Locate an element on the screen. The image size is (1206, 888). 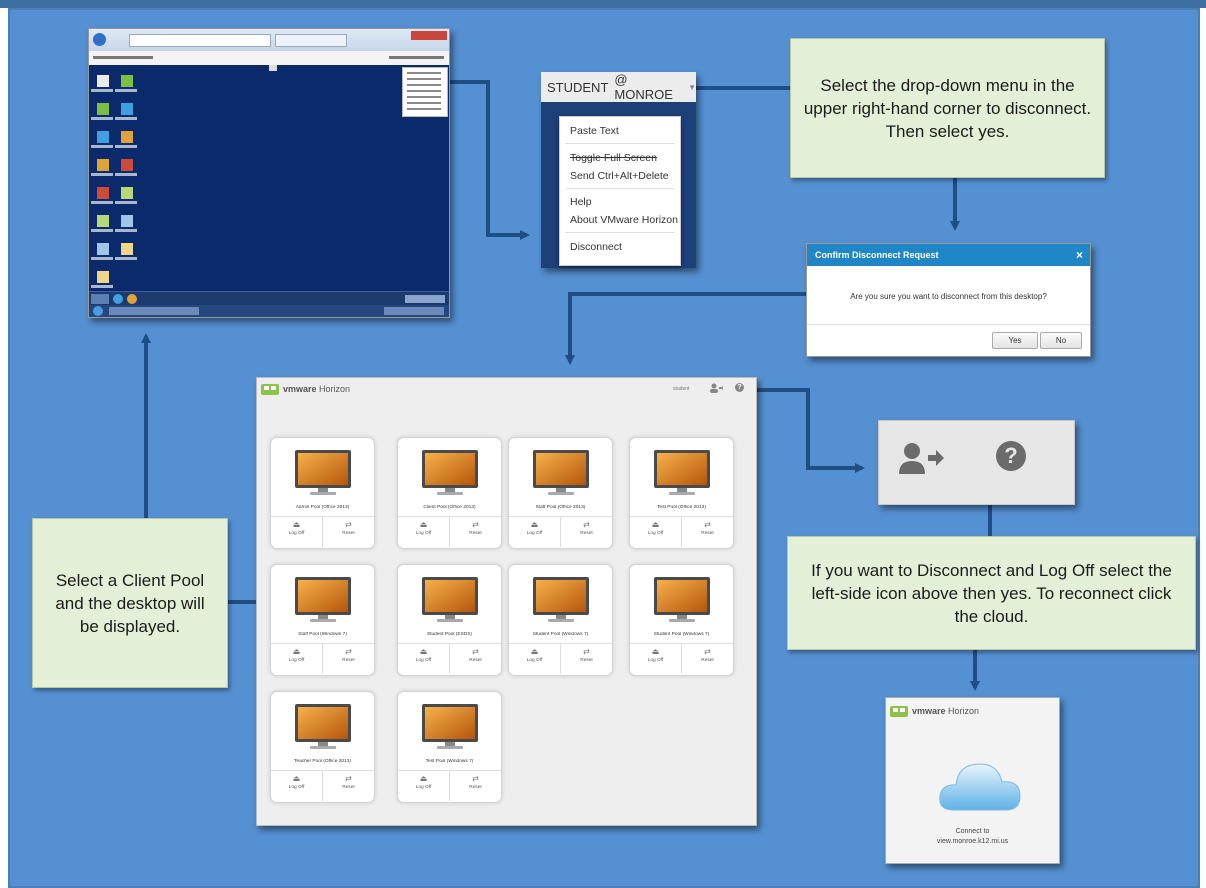
pool-tile: Teacher Pool (Office 2013) ⏏ Log Off ⇄ Reset is located at coordinates (322, 747).